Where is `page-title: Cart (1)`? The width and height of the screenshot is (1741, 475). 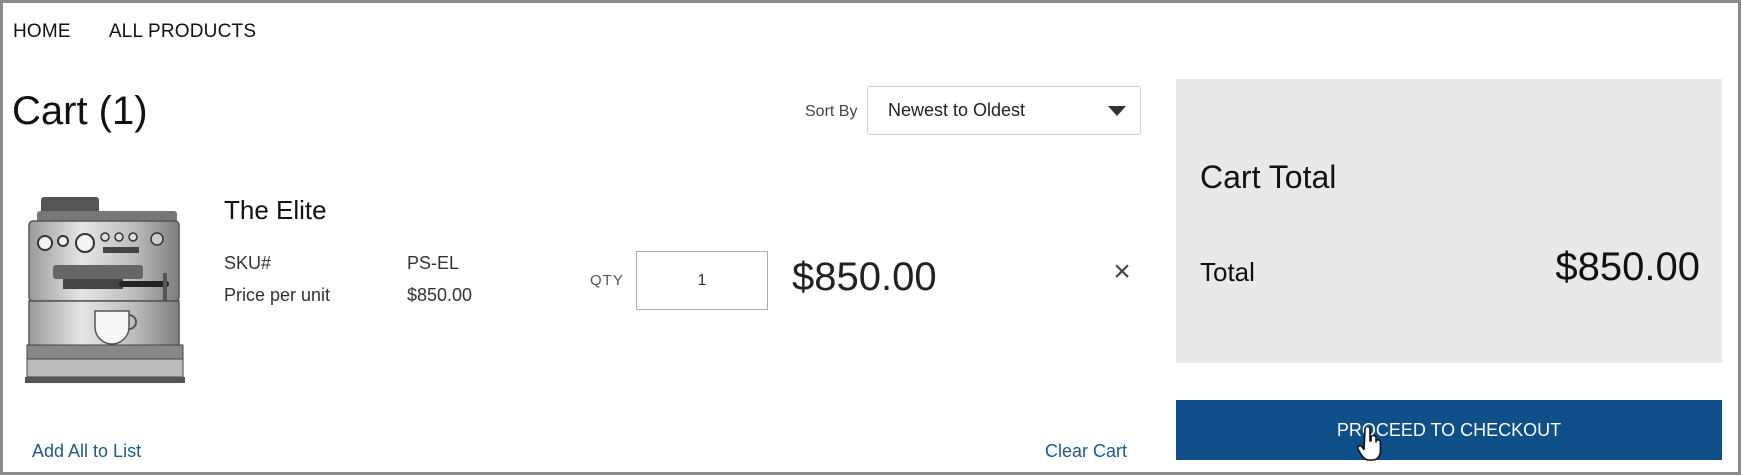 page-title: Cart (1) is located at coordinates (80, 111).